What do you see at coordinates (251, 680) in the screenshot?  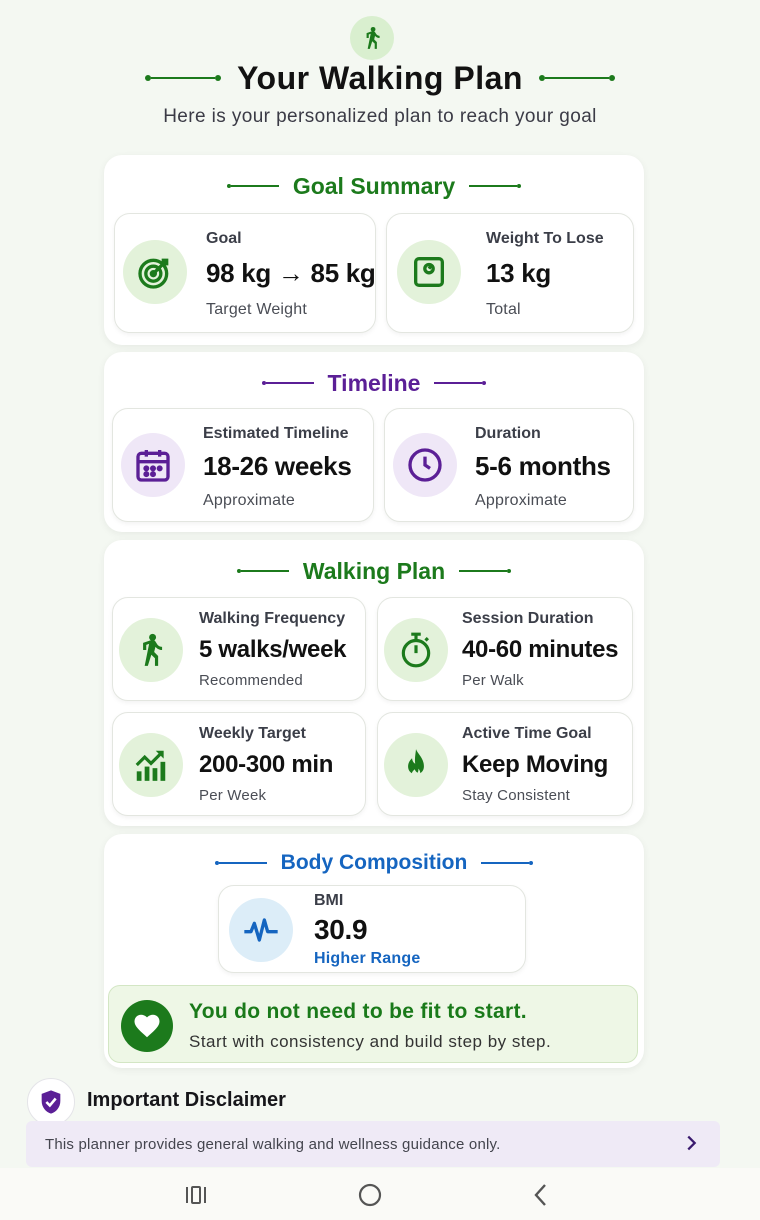 I see `card-subtext: Recommended` at bounding box center [251, 680].